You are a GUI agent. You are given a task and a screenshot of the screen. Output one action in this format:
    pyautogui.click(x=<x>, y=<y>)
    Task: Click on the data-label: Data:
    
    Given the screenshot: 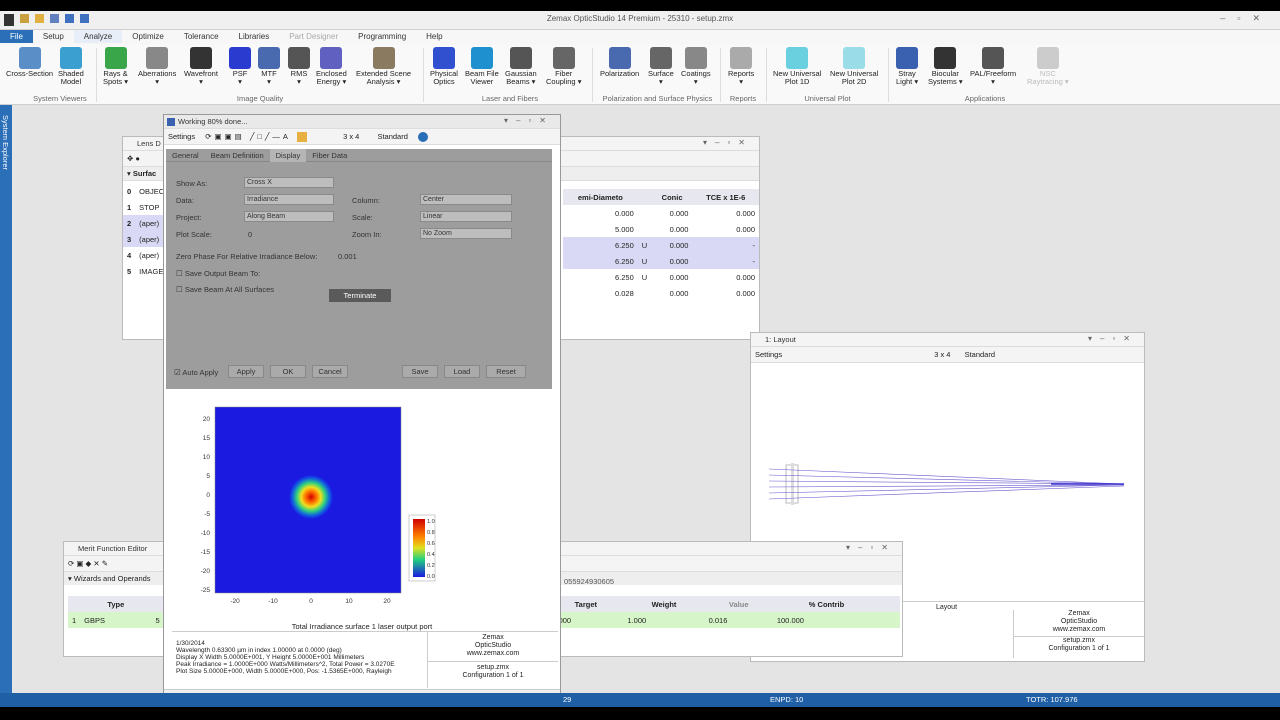 What is the action you would take?
    pyautogui.click(x=185, y=200)
    